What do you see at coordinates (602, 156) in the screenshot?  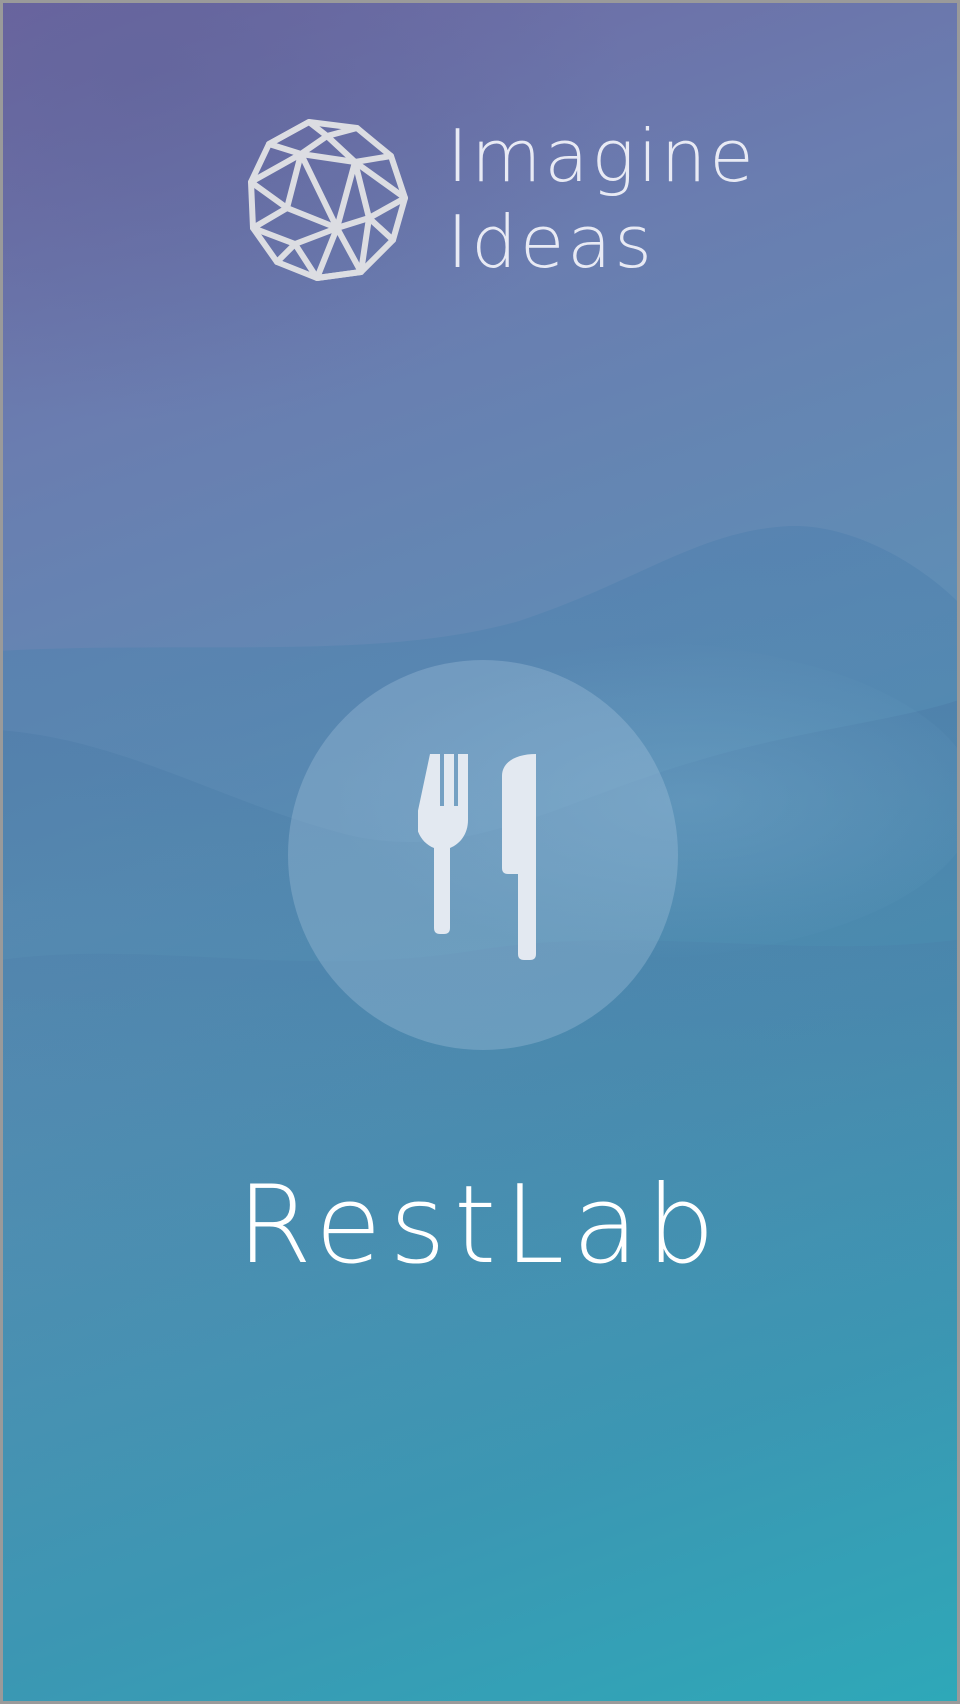 I see `brand-name-line1: Imagine` at bounding box center [602, 156].